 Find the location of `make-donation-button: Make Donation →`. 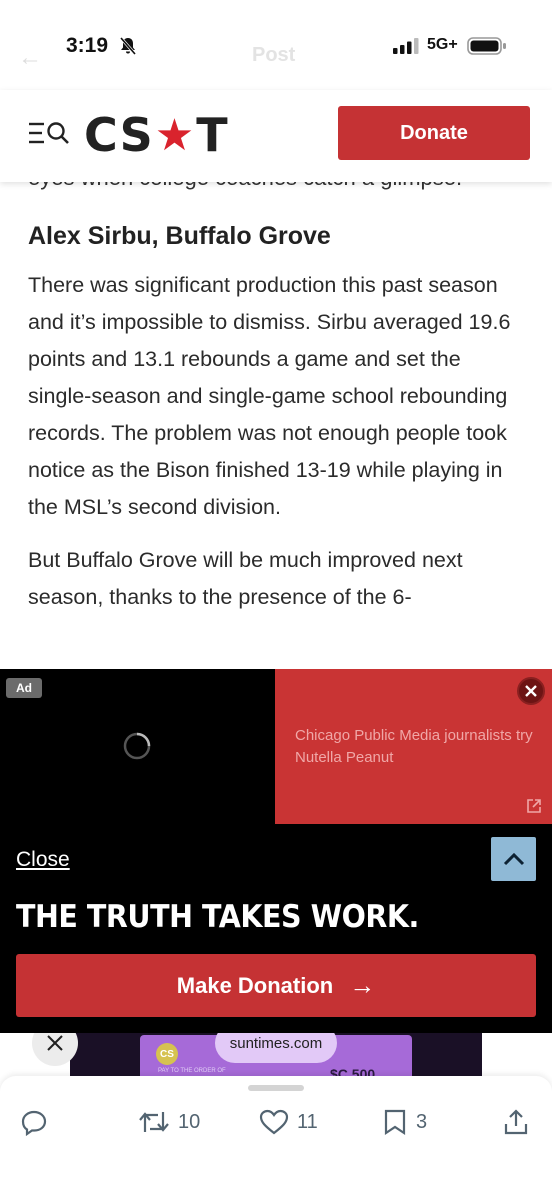

make-donation-button: Make Donation → is located at coordinates (276, 985).